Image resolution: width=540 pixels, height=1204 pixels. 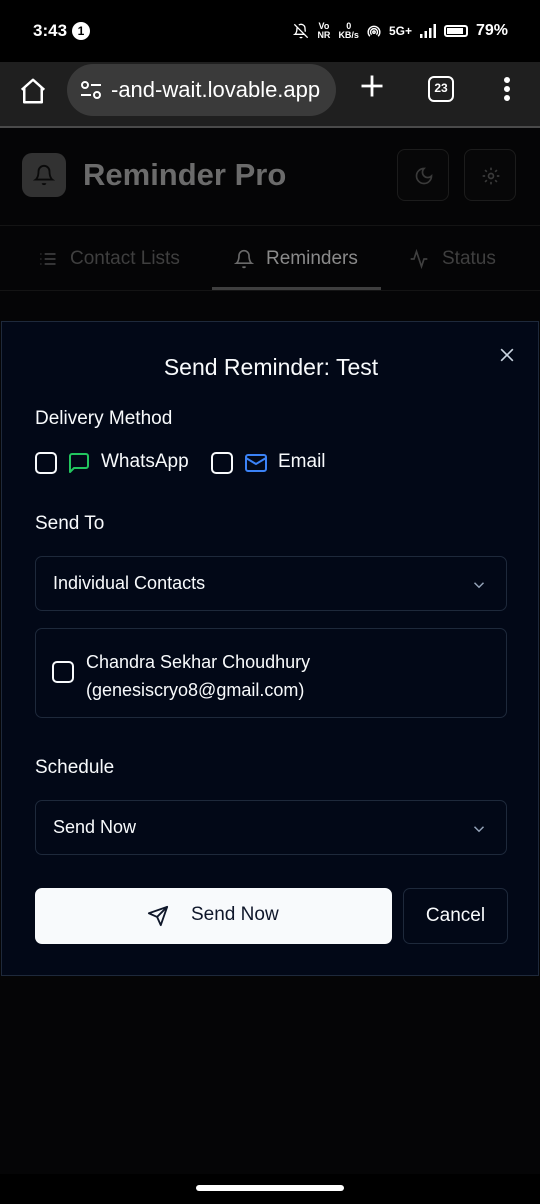 I want to click on list-icon, so click(x=48, y=259).